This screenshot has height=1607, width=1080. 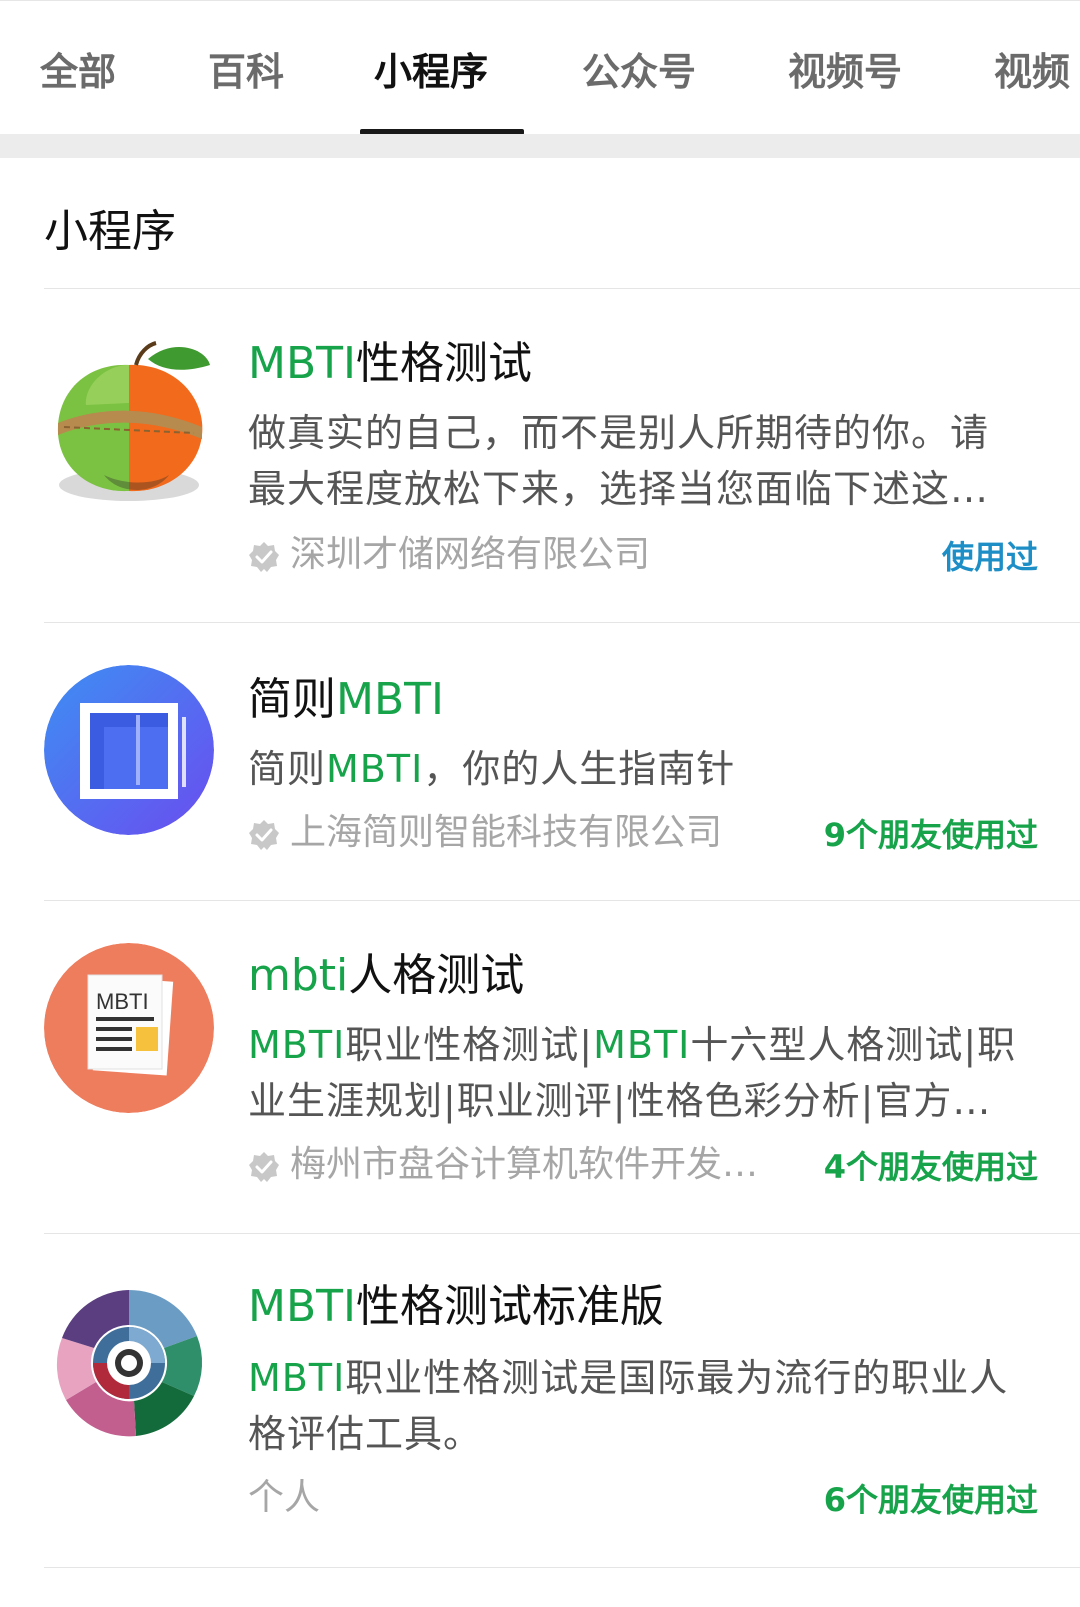 I want to click on mbti-document-icon: MBTI, so click(x=129, y=1028).